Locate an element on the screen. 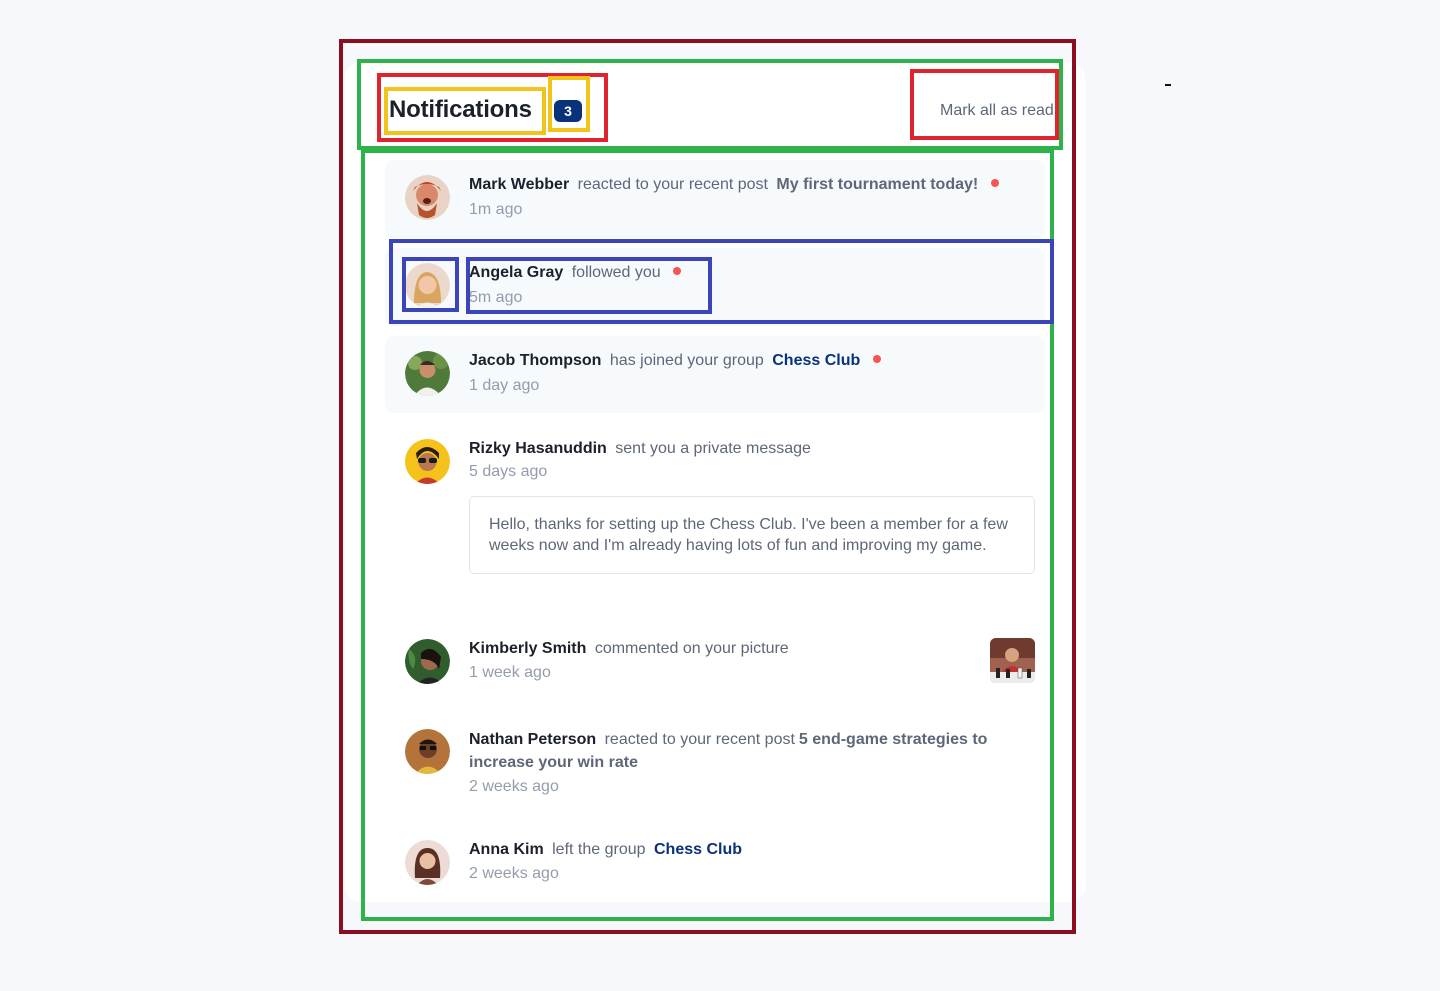 Image resolution: width=1440 pixels, height=991 pixels. notification-action-text: left the group is located at coordinates (599, 849).